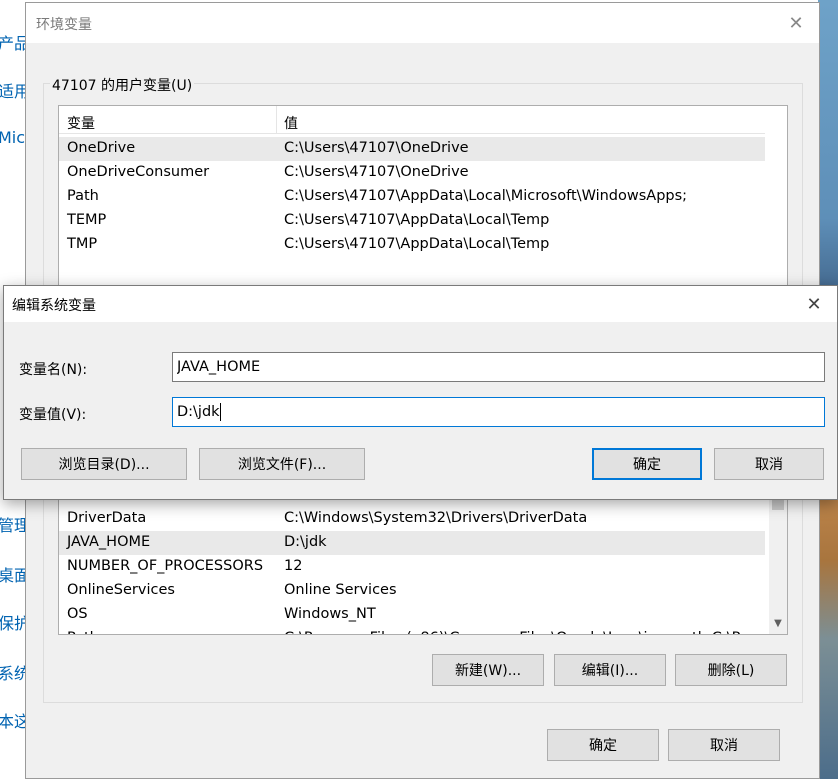 This screenshot has width=838, height=779. I want to click on variable-name-cell: OneDriveConsumer, so click(138, 172).